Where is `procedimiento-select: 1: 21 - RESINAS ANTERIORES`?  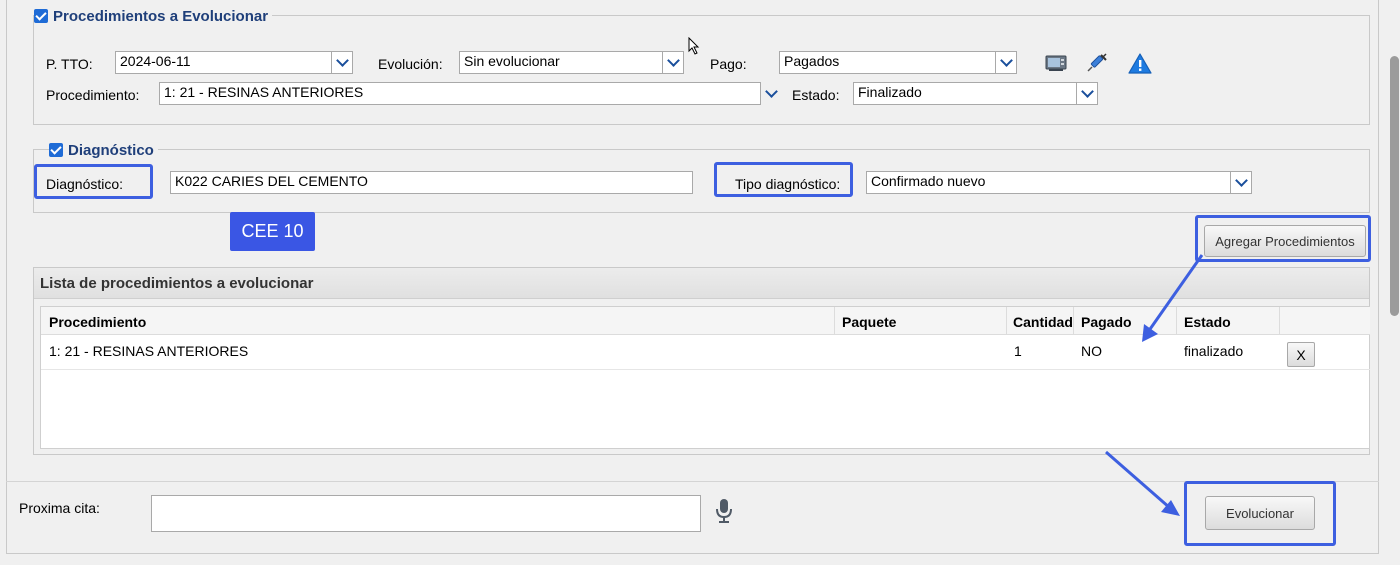
procedimiento-select: 1: 21 - RESINAS ANTERIORES is located at coordinates (460, 93).